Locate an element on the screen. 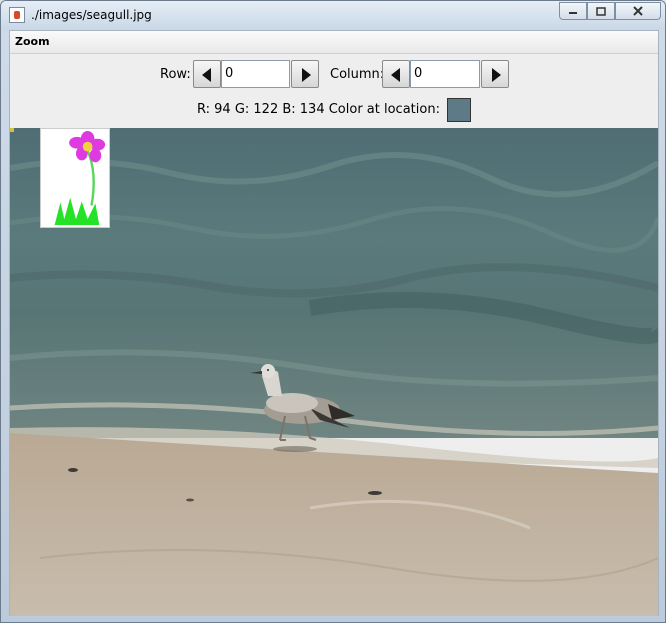 This screenshot has height=623, width=666. column-decrement-button is located at coordinates (396, 74).